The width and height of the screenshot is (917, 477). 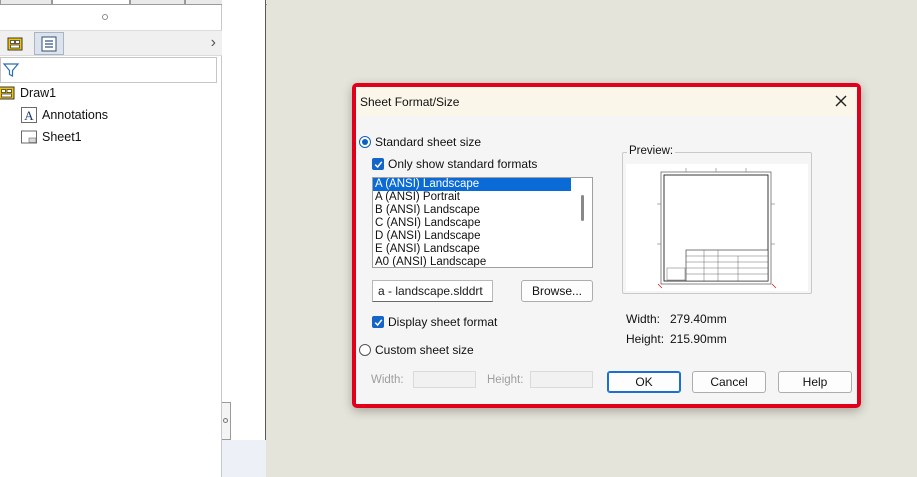 I want to click on display-format-checkbox: Display sheet format, so click(x=434, y=322).